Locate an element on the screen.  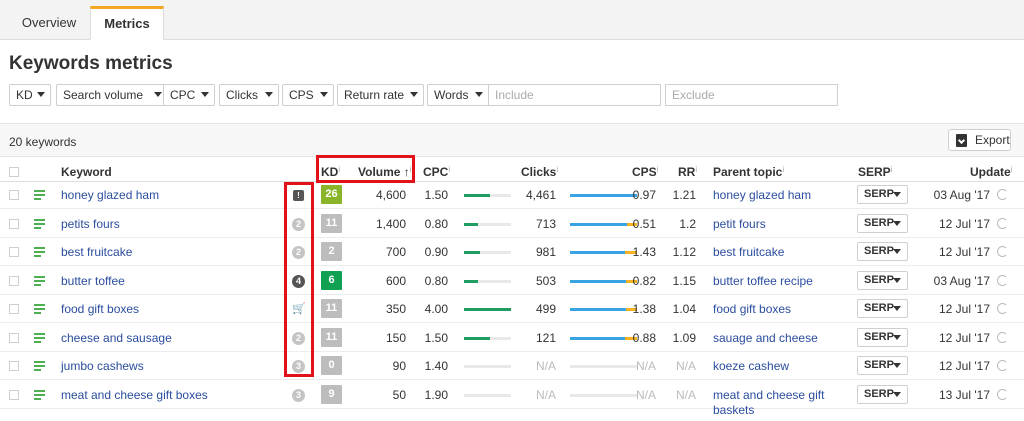
col-serp: SERPi is located at coordinates (875, 172).